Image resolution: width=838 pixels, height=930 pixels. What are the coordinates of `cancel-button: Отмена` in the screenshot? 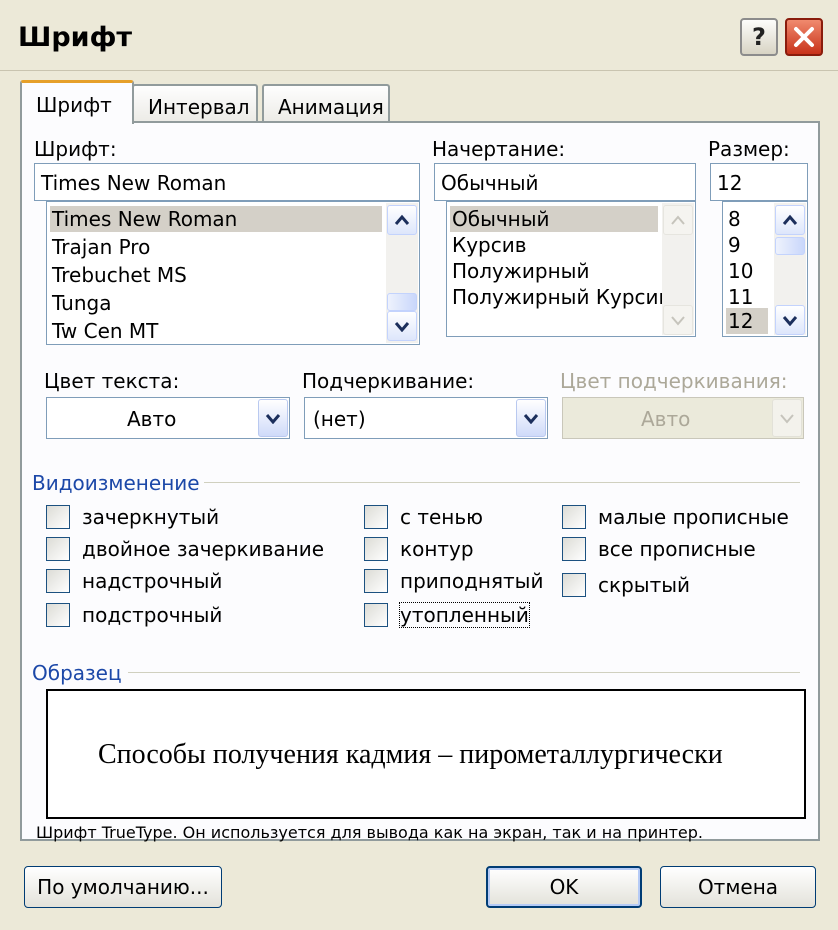 It's located at (738, 887).